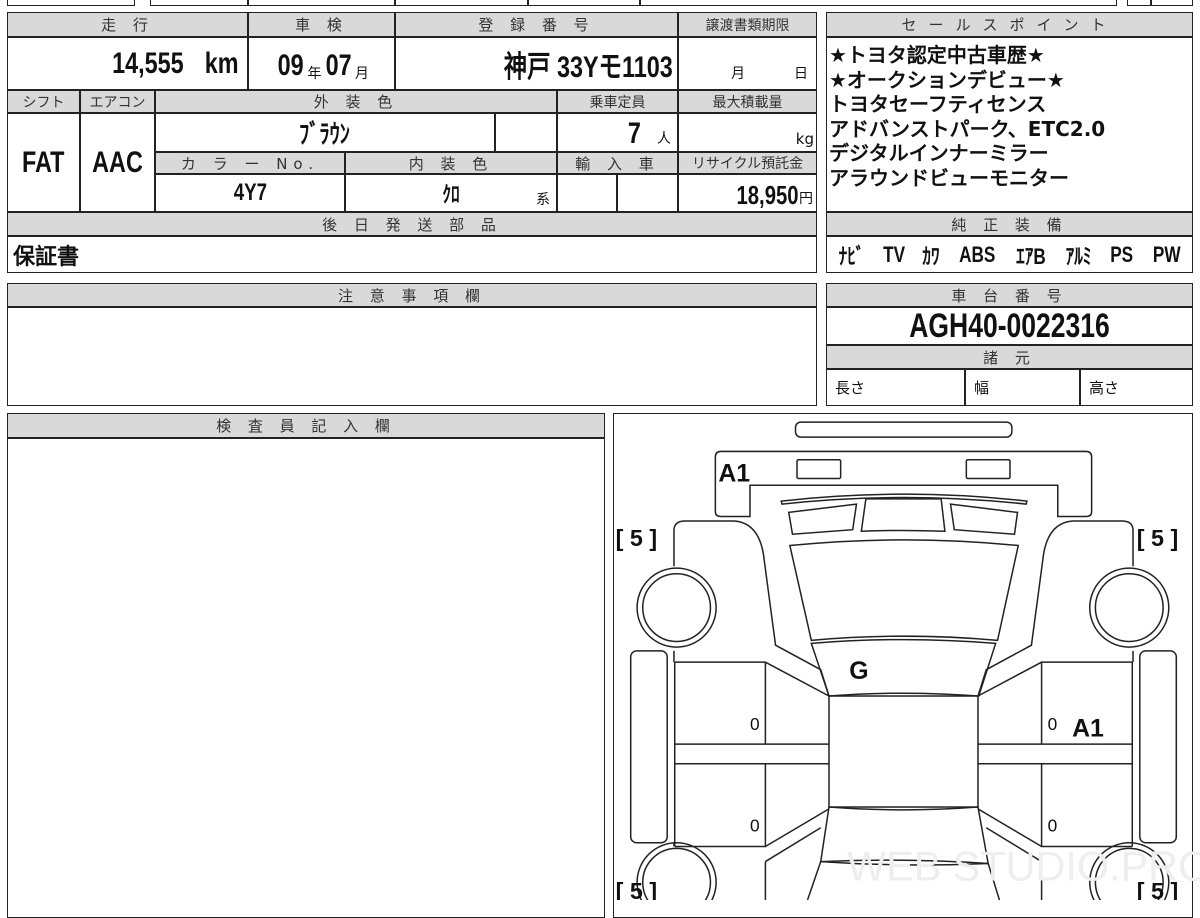 The width and height of the screenshot is (1200, 918). I want to click on color-no-value: 4Y7, so click(249, 193).